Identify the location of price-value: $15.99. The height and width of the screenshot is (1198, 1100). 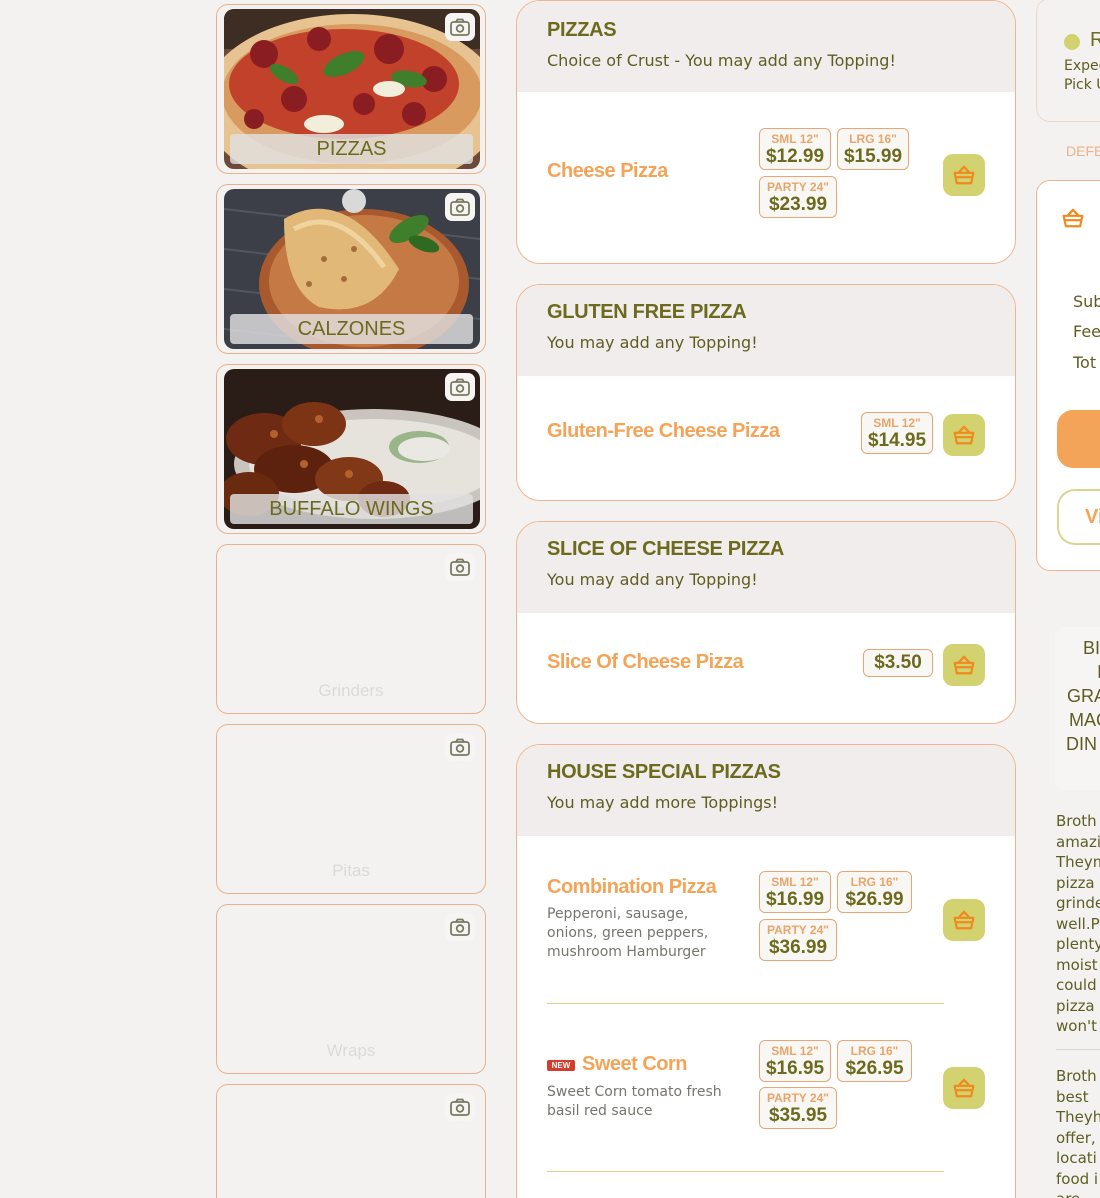
(873, 156).